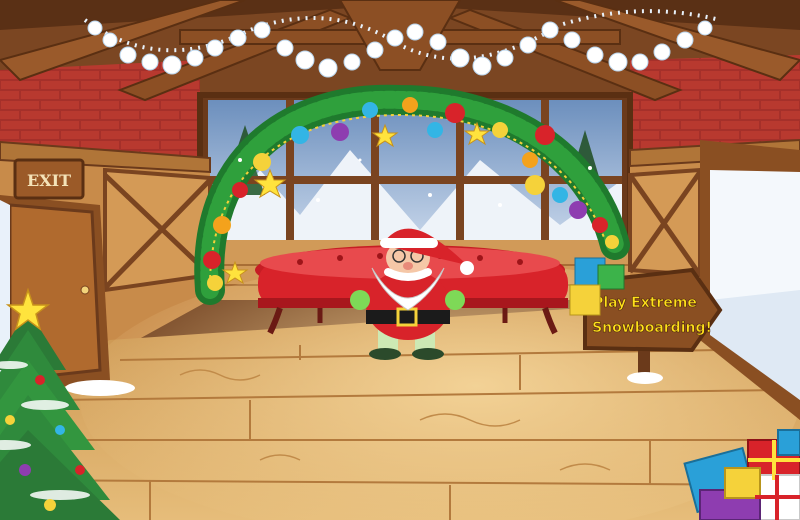 This screenshot has width=800, height=520. I want to click on exit-sign-label: EXIT, so click(49, 180).